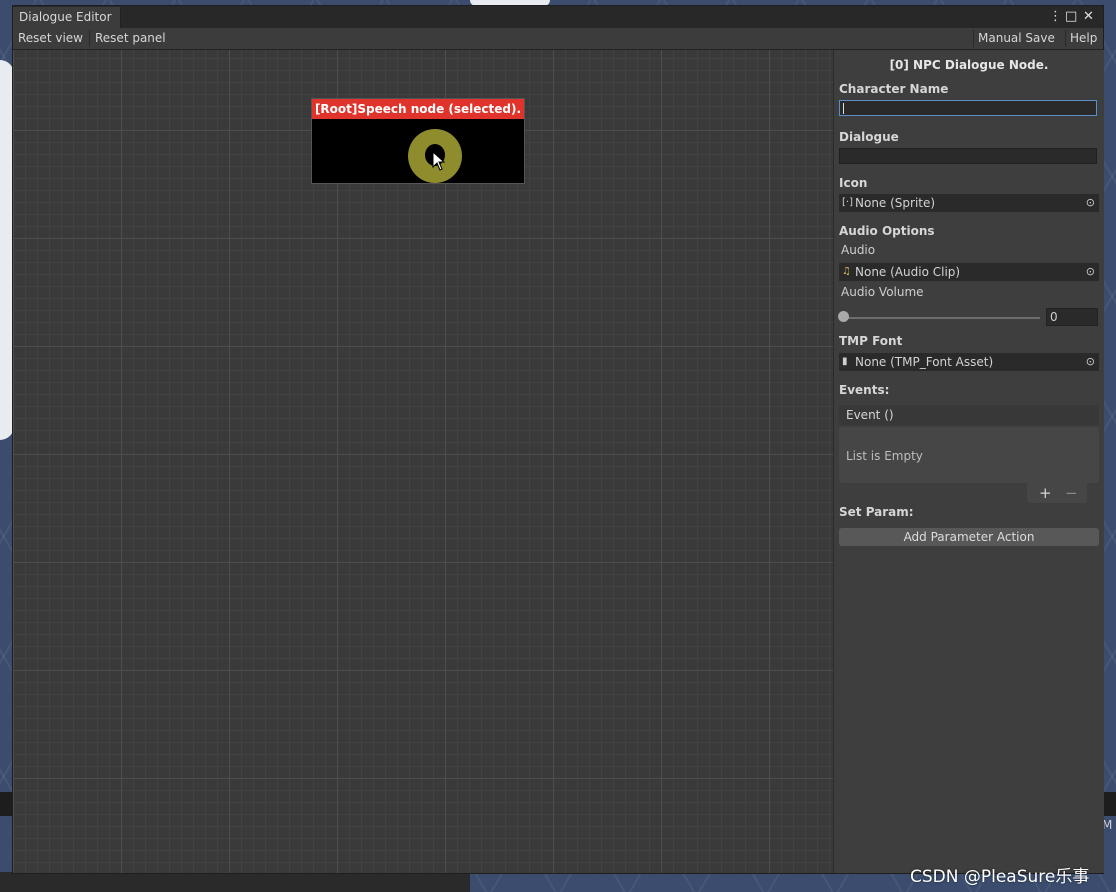  Describe the element at coordinates (1072, 317) in the screenshot. I see `audio-volume-field: 0` at that location.